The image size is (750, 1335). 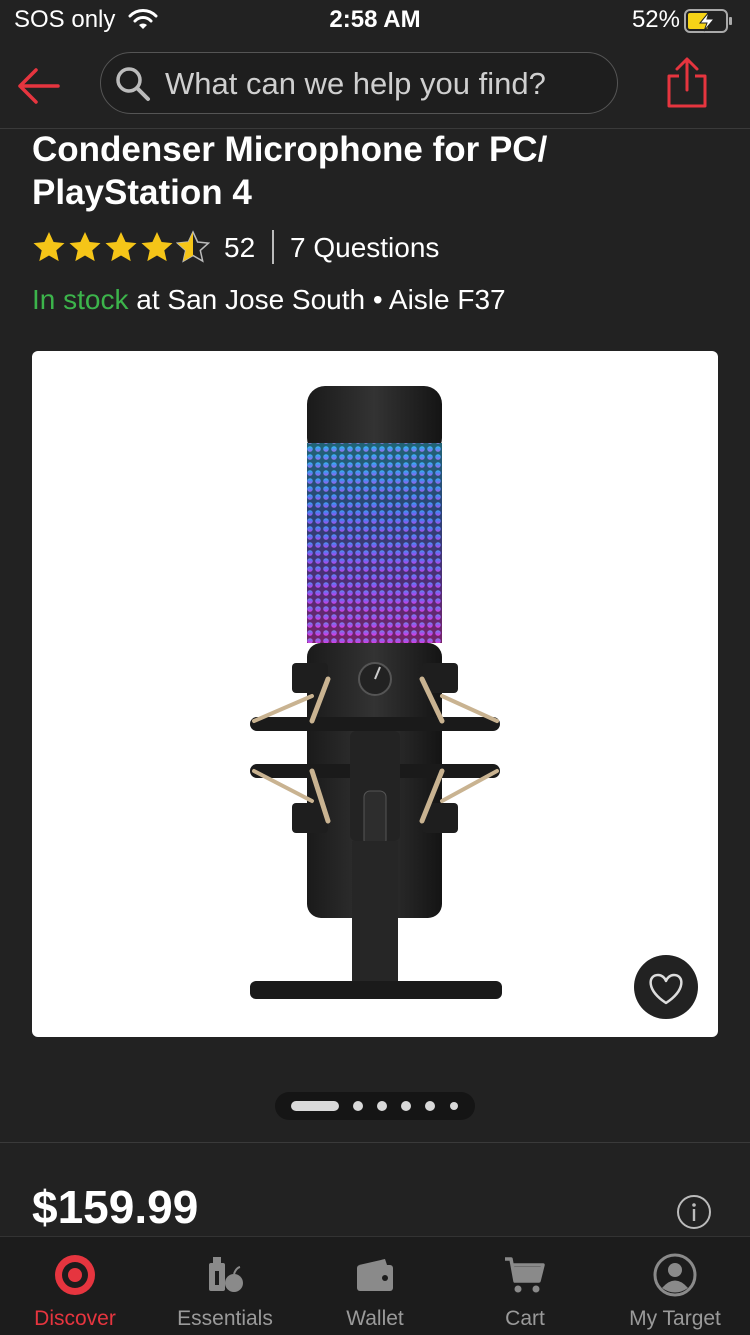 I want to click on battery-percent: 52%, so click(x=655, y=19).